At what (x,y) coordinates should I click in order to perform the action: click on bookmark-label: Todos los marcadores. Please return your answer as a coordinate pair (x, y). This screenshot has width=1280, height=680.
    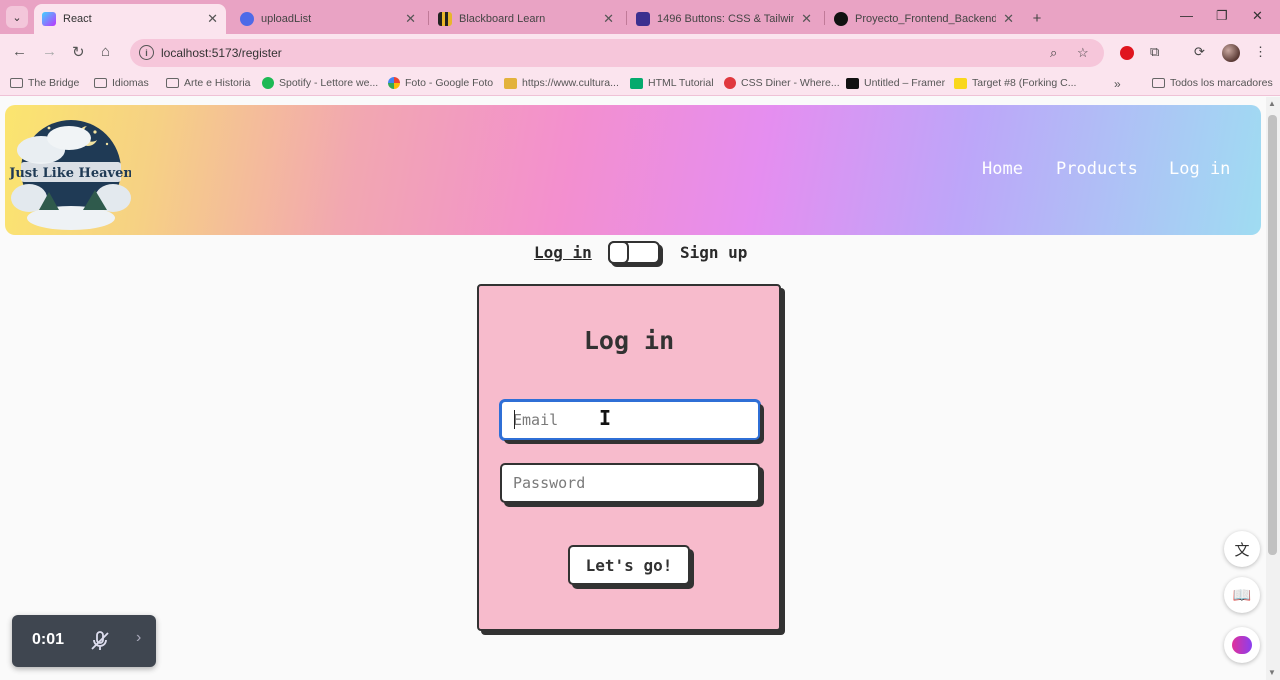
    Looking at the image, I should click on (1221, 83).